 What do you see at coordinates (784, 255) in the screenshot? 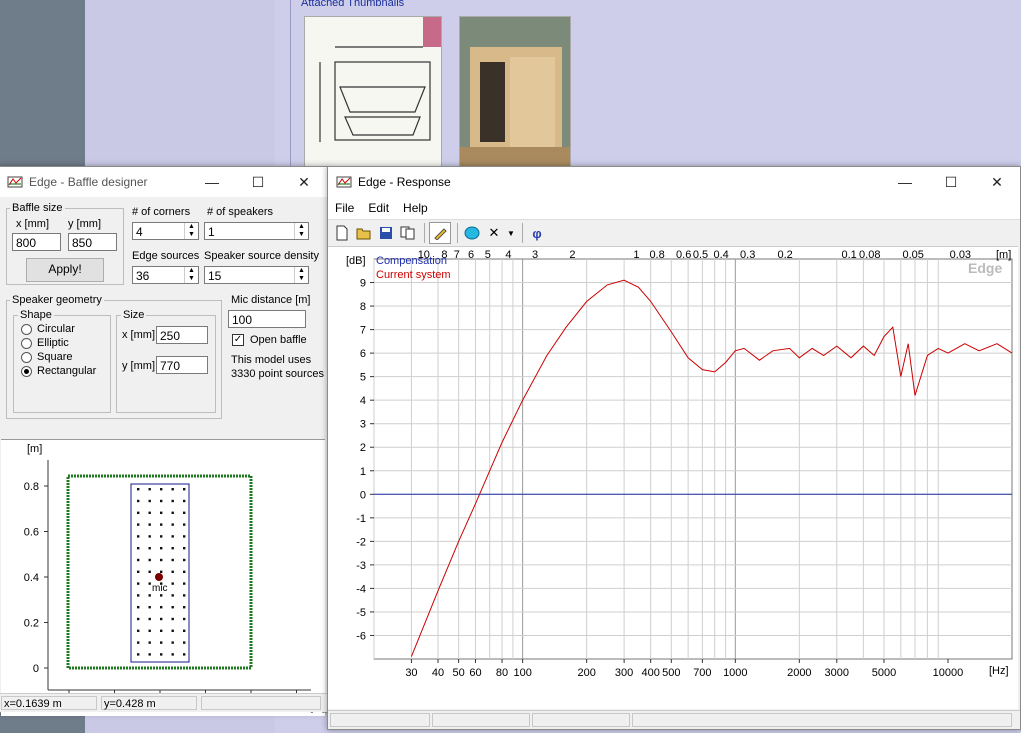
I see `top-tick-label: 0.2` at bounding box center [784, 255].